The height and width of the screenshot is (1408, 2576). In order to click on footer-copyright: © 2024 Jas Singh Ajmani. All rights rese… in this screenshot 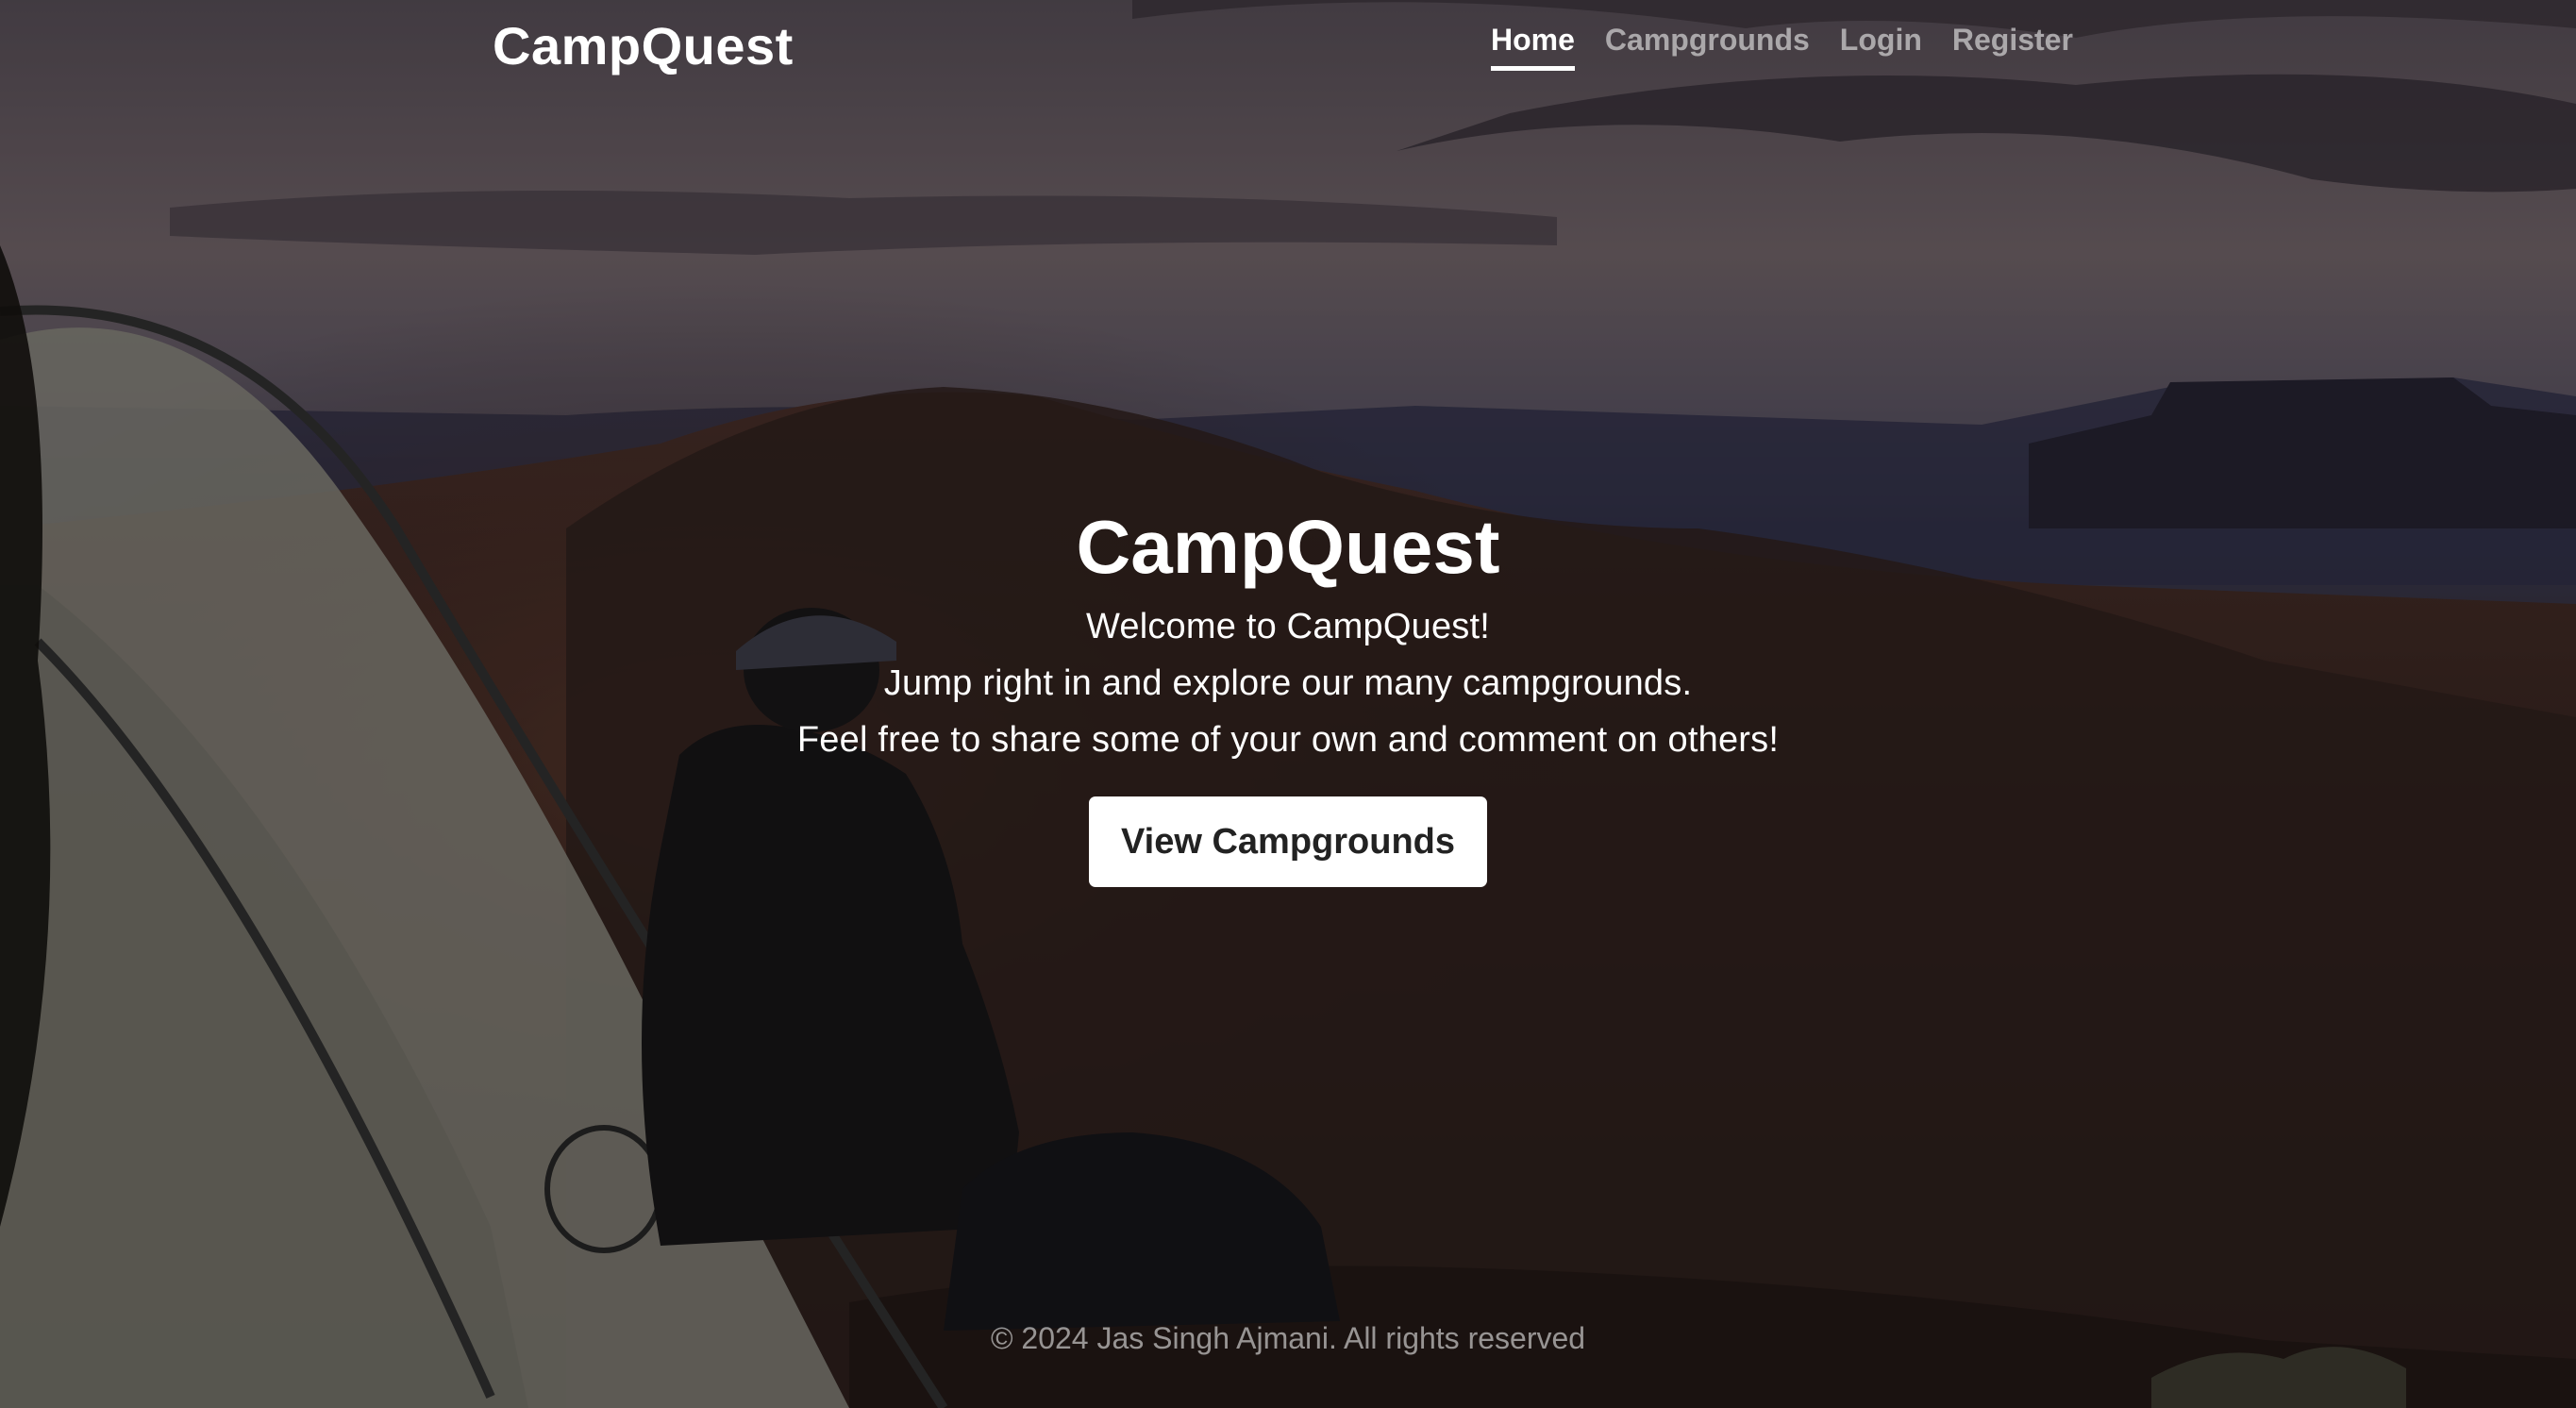, I will do `click(1288, 1338)`.